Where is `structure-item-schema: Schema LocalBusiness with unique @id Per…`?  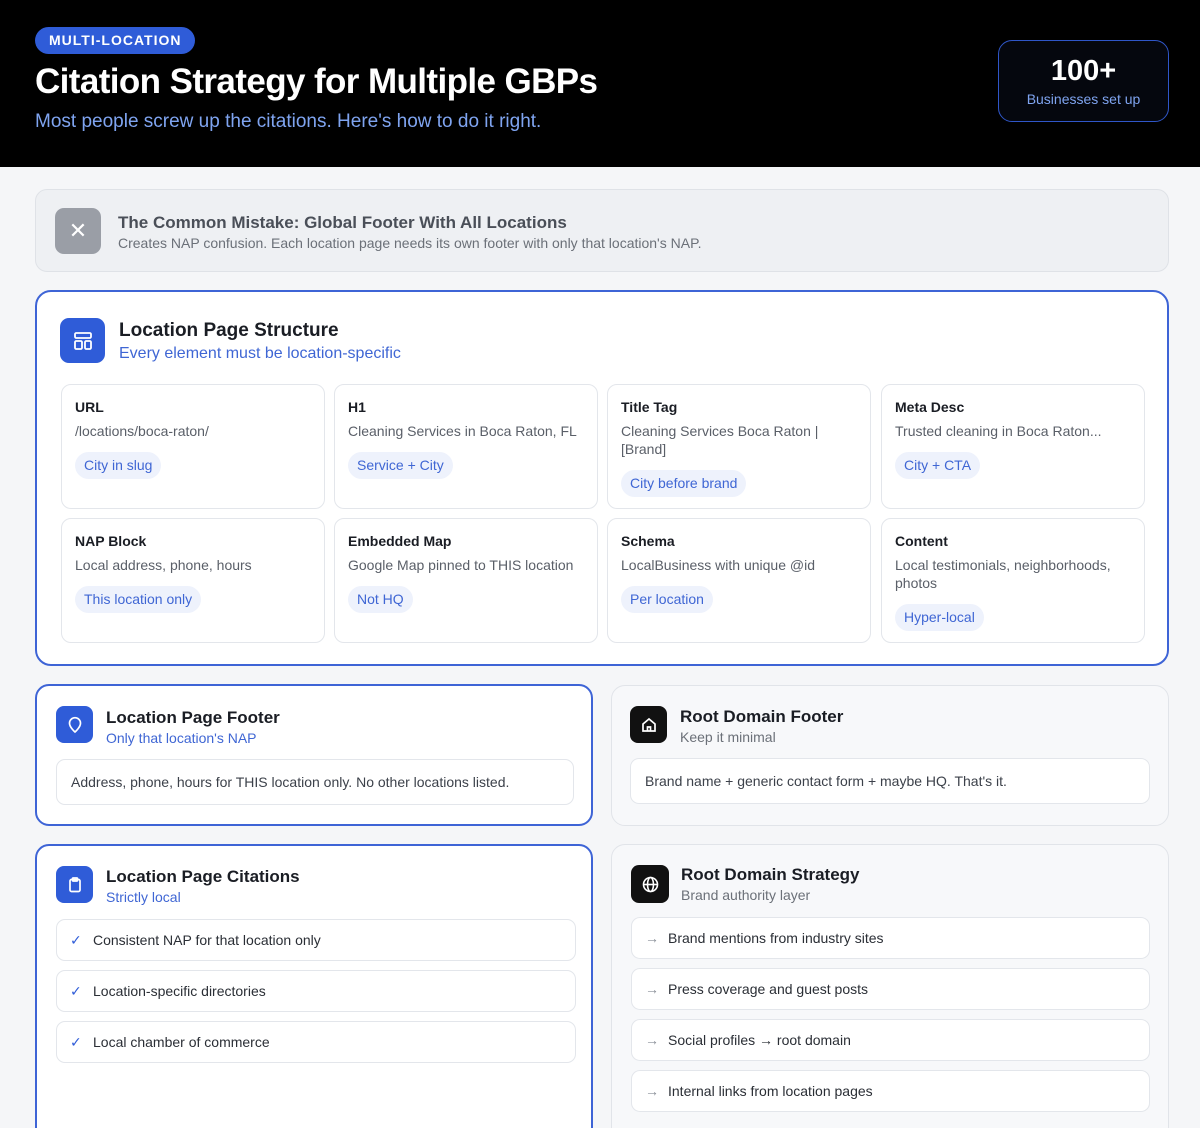 structure-item-schema: Schema LocalBusiness with unique @id Per… is located at coordinates (739, 580).